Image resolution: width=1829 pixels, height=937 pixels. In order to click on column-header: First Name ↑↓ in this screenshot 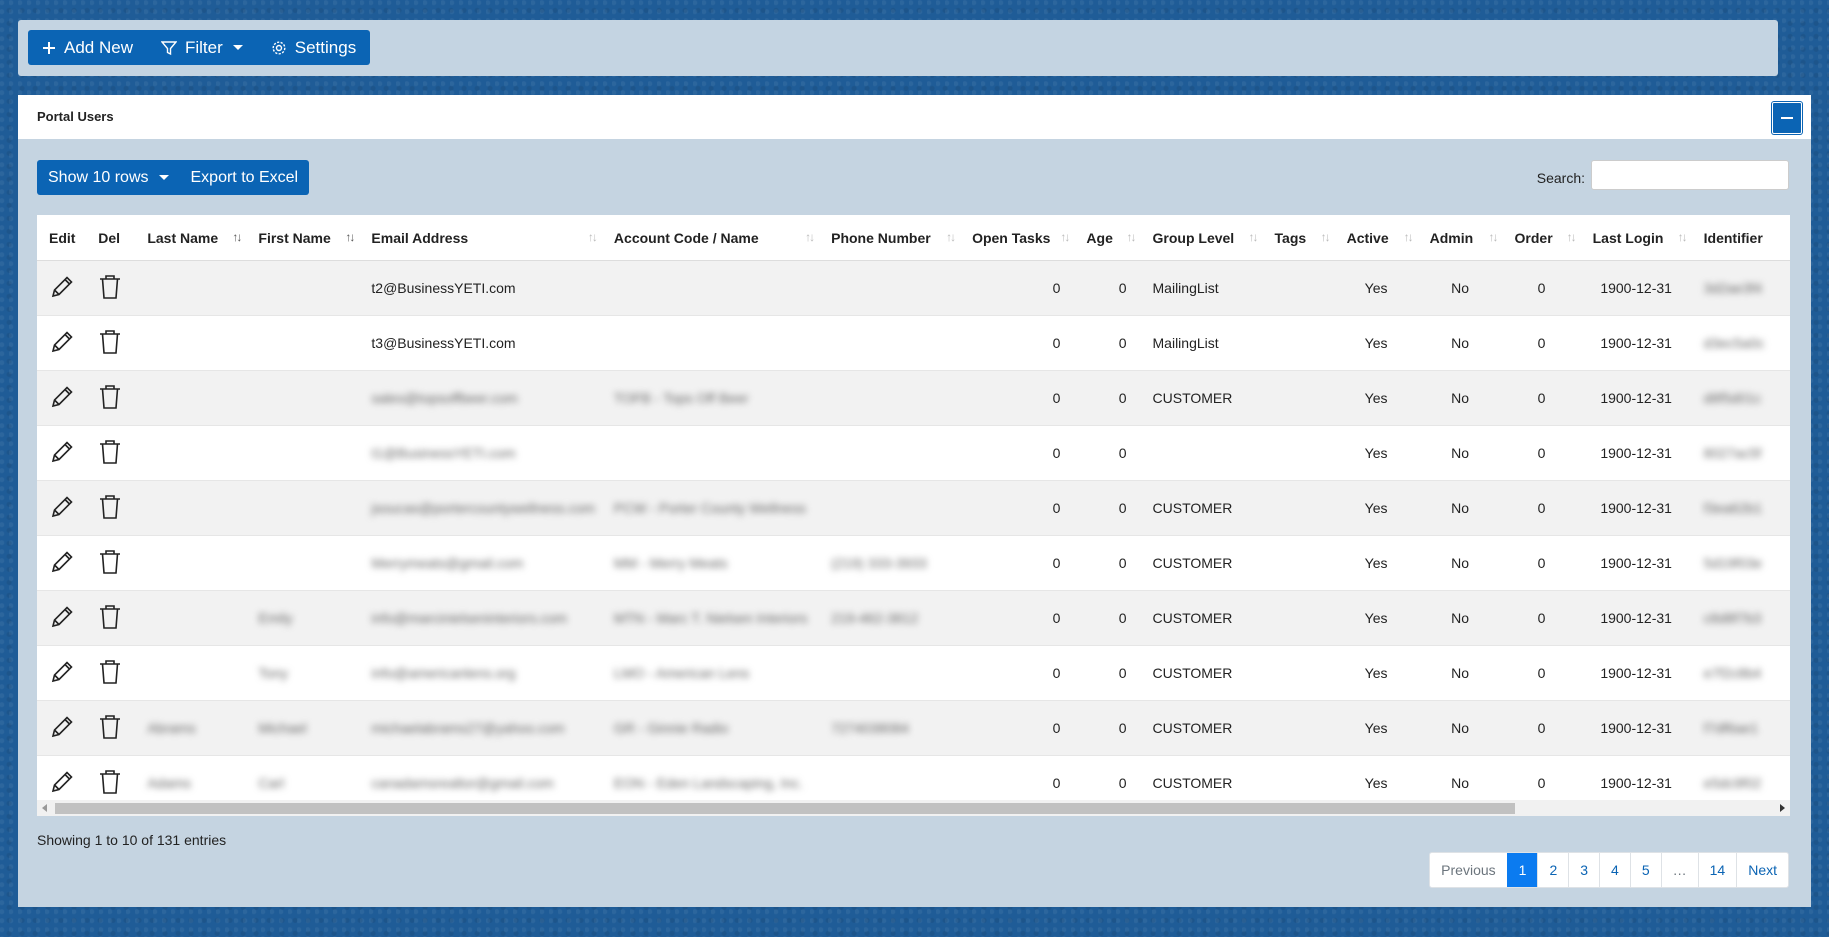, I will do `click(303, 238)`.